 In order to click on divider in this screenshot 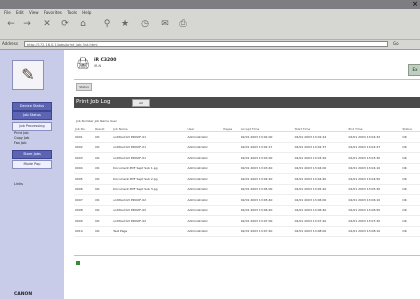, I will do `click(247, 255)`.